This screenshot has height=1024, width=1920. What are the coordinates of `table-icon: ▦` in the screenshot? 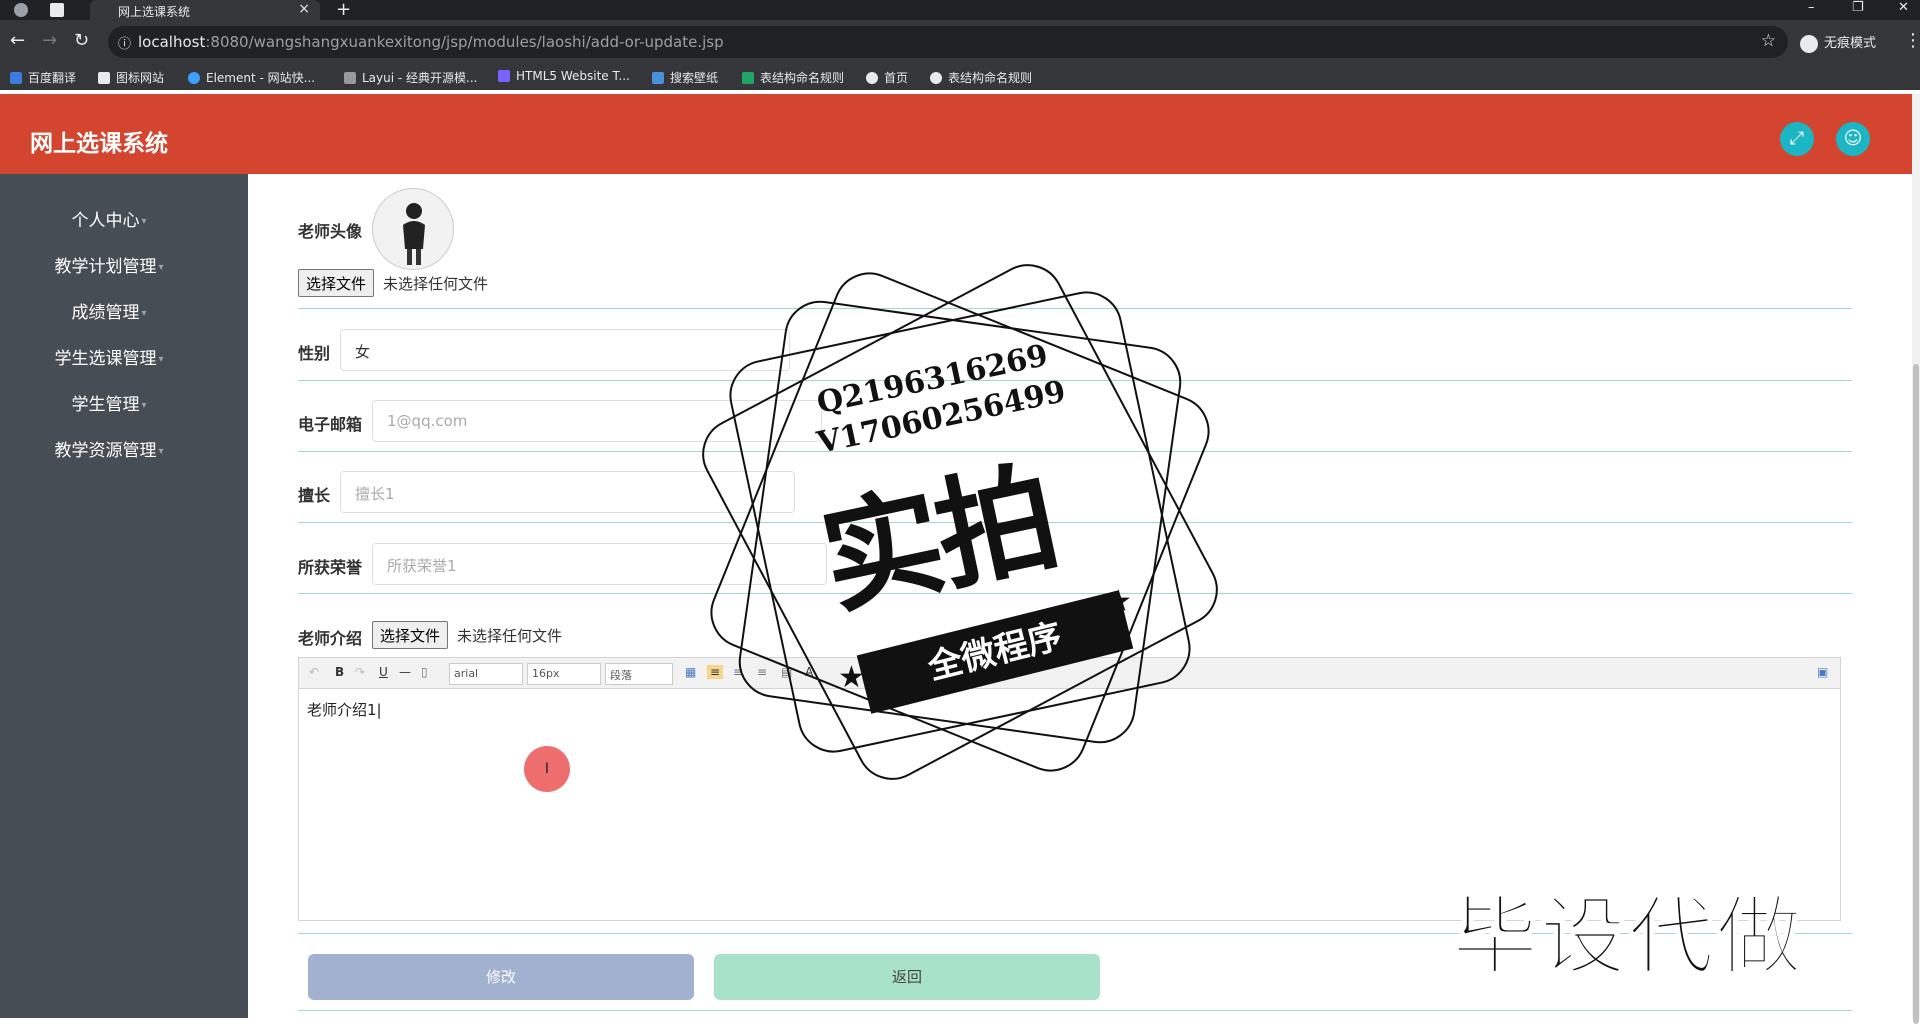 It's located at (690, 672).